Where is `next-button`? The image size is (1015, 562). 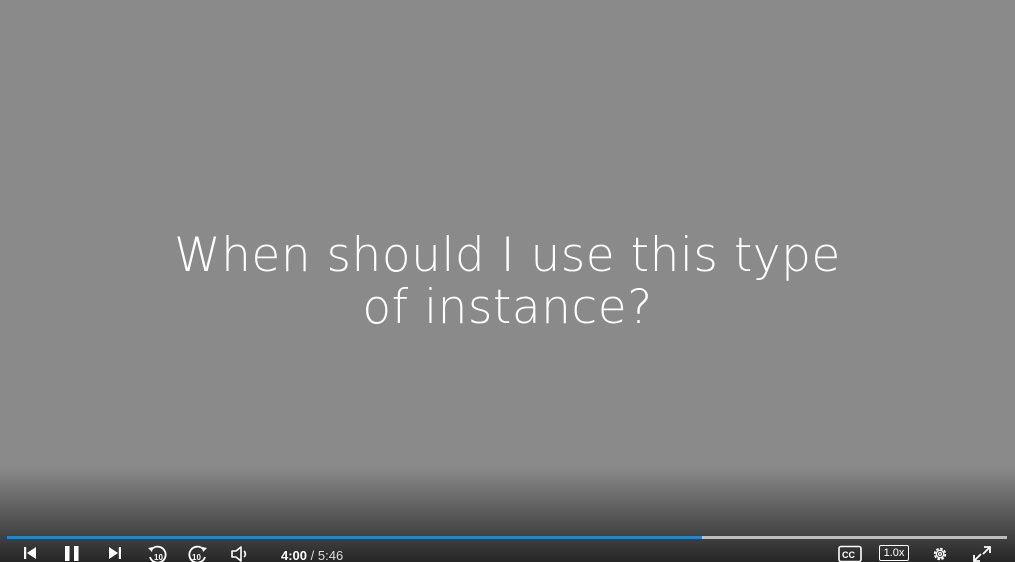 next-button is located at coordinates (115, 553).